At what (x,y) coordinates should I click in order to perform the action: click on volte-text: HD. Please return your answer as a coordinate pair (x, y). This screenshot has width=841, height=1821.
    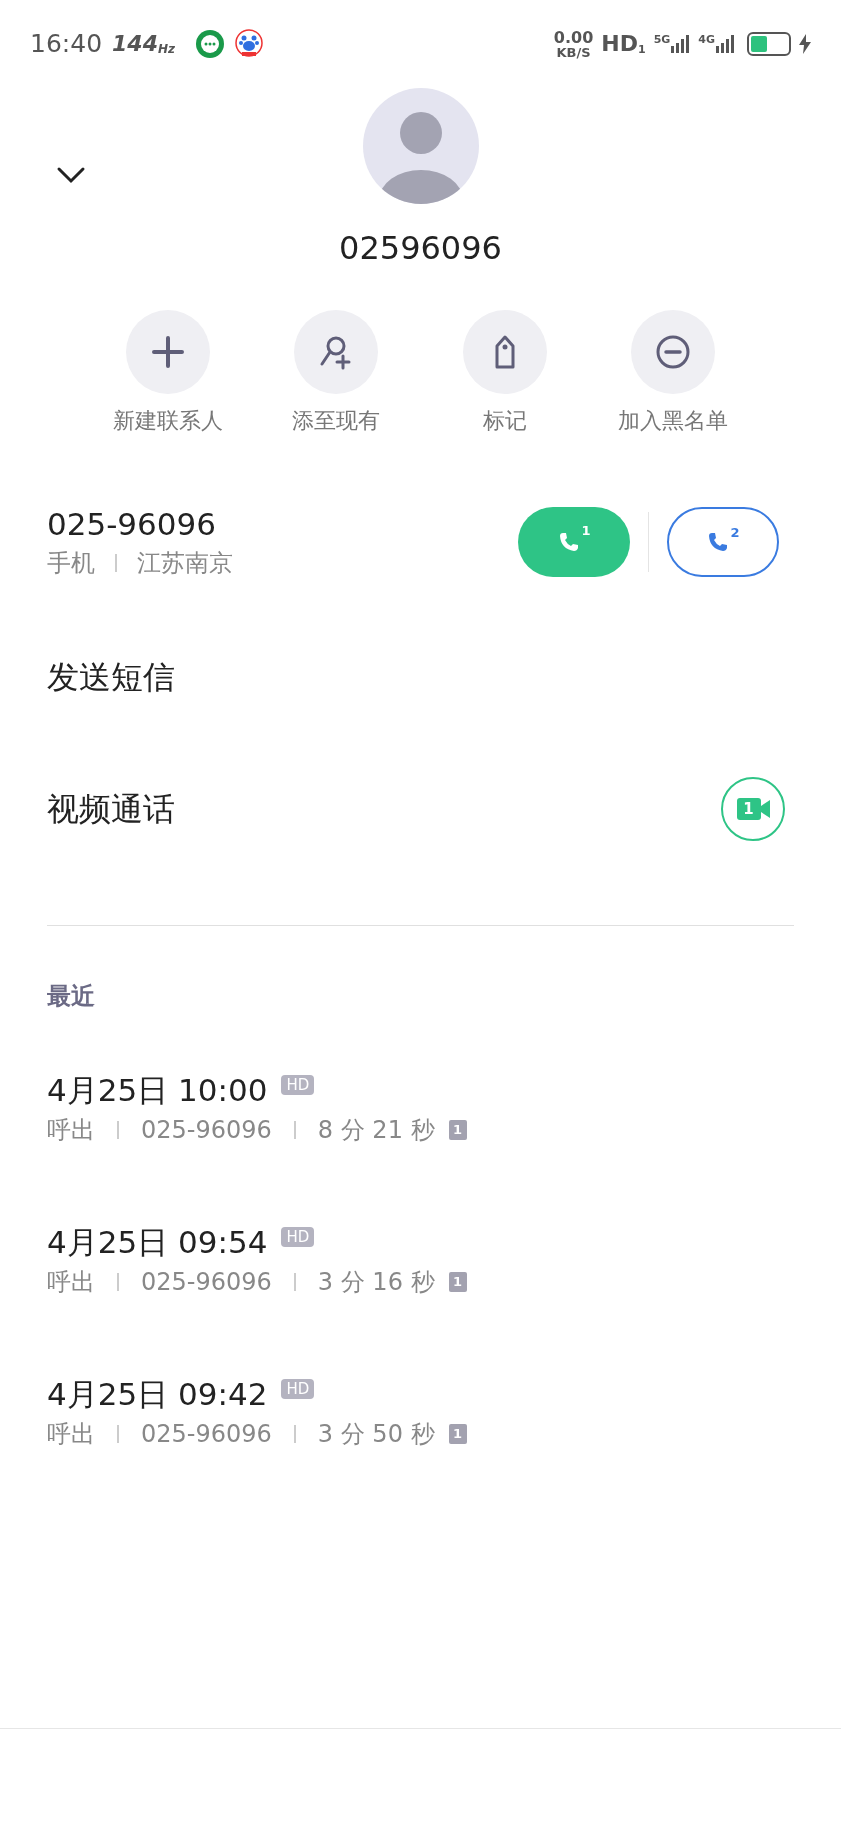
    Looking at the image, I should click on (619, 44).